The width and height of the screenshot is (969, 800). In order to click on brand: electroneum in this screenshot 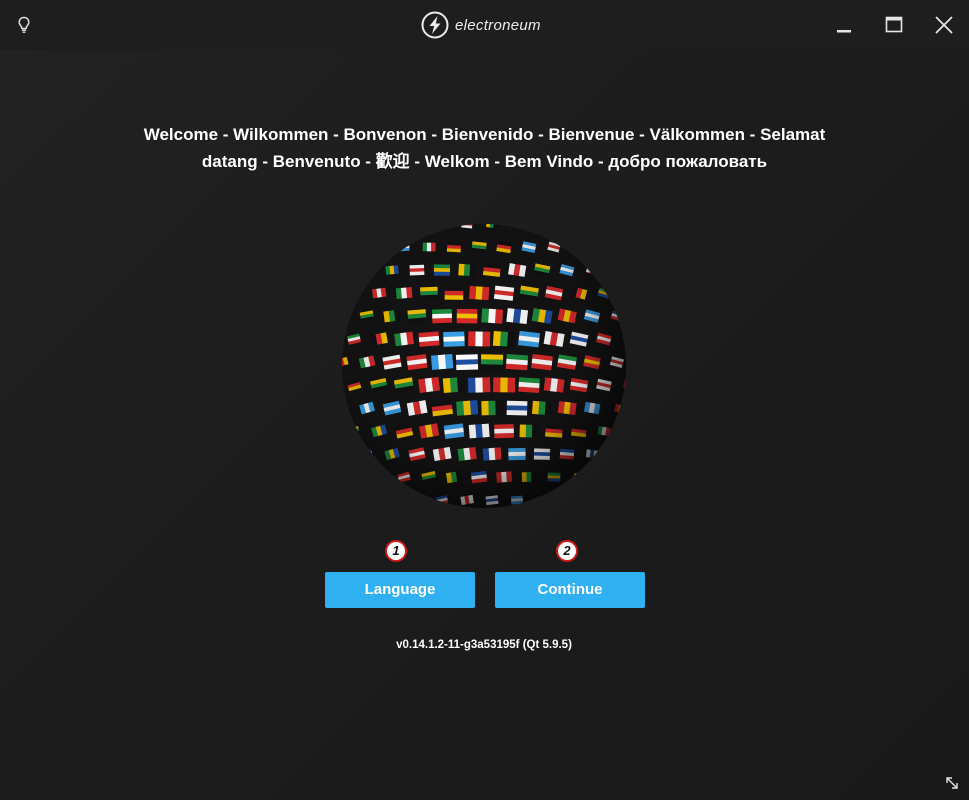, I will do `click(481, 25)`.